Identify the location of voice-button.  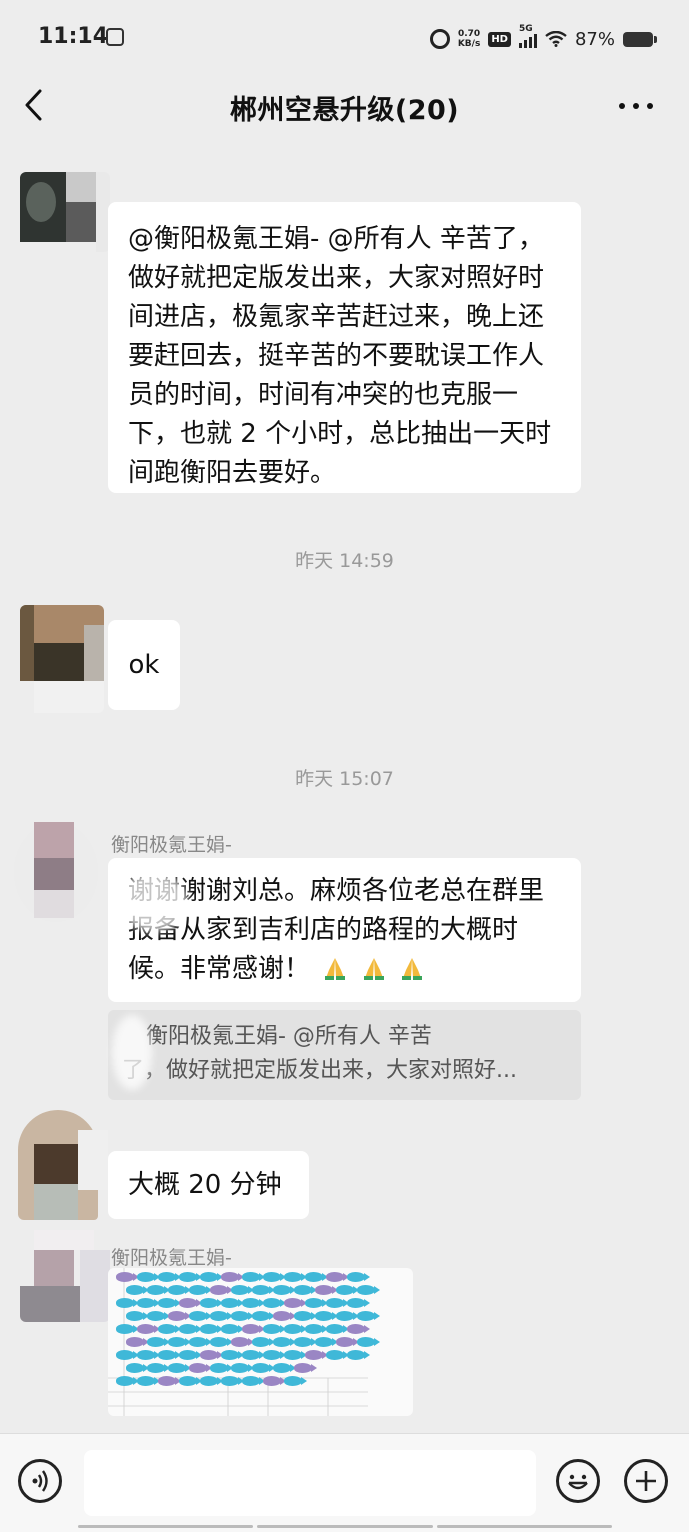
(40, 1481).